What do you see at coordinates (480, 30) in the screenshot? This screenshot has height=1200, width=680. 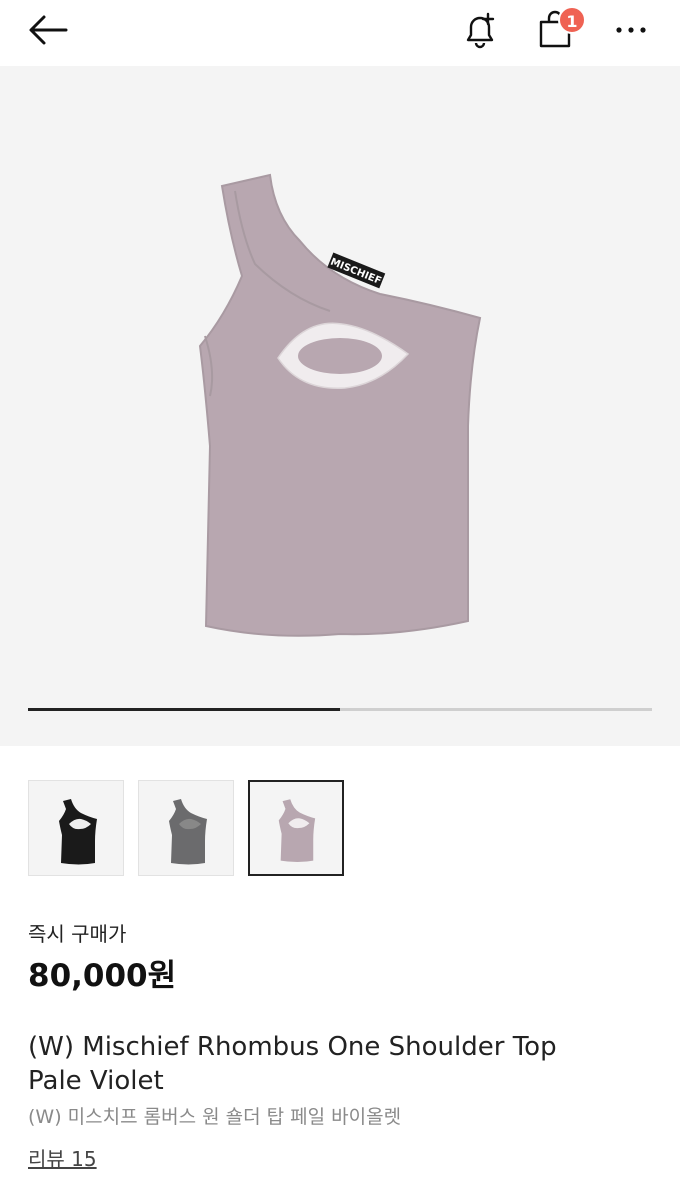 I see `notification-add-icon` at bounding box center [480, 30].